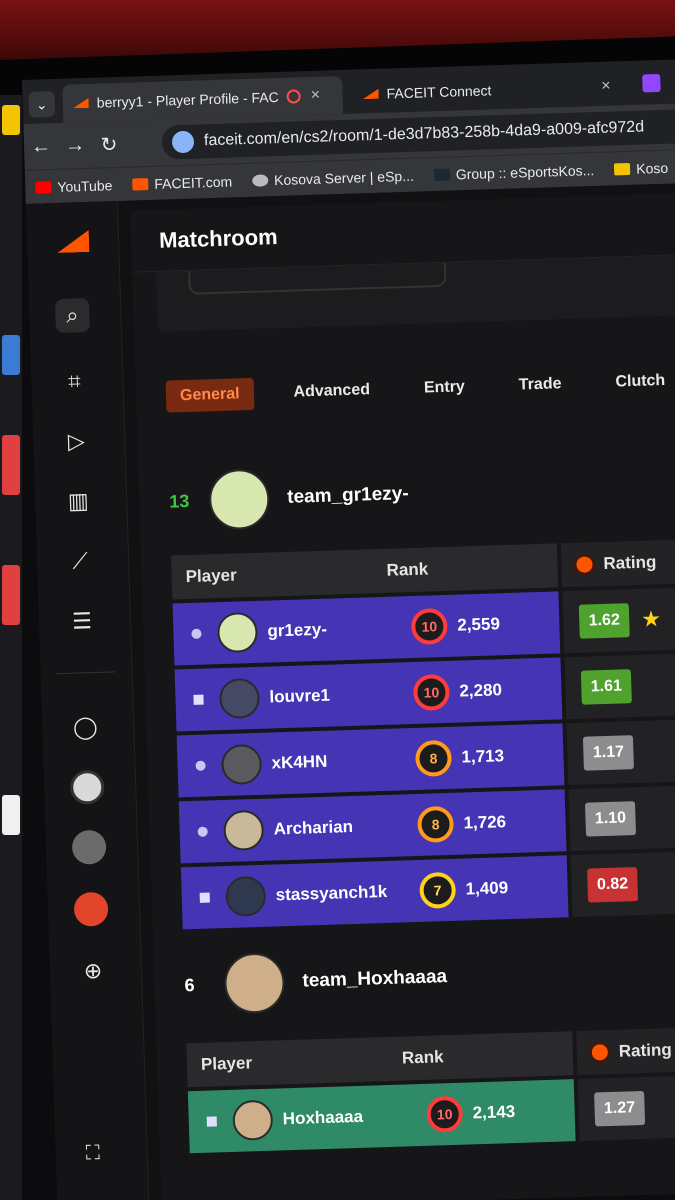  What do you see at coordinates (183, 142) in the screenshot?
I see `microphone-icon` at bounding box center [183, 142].